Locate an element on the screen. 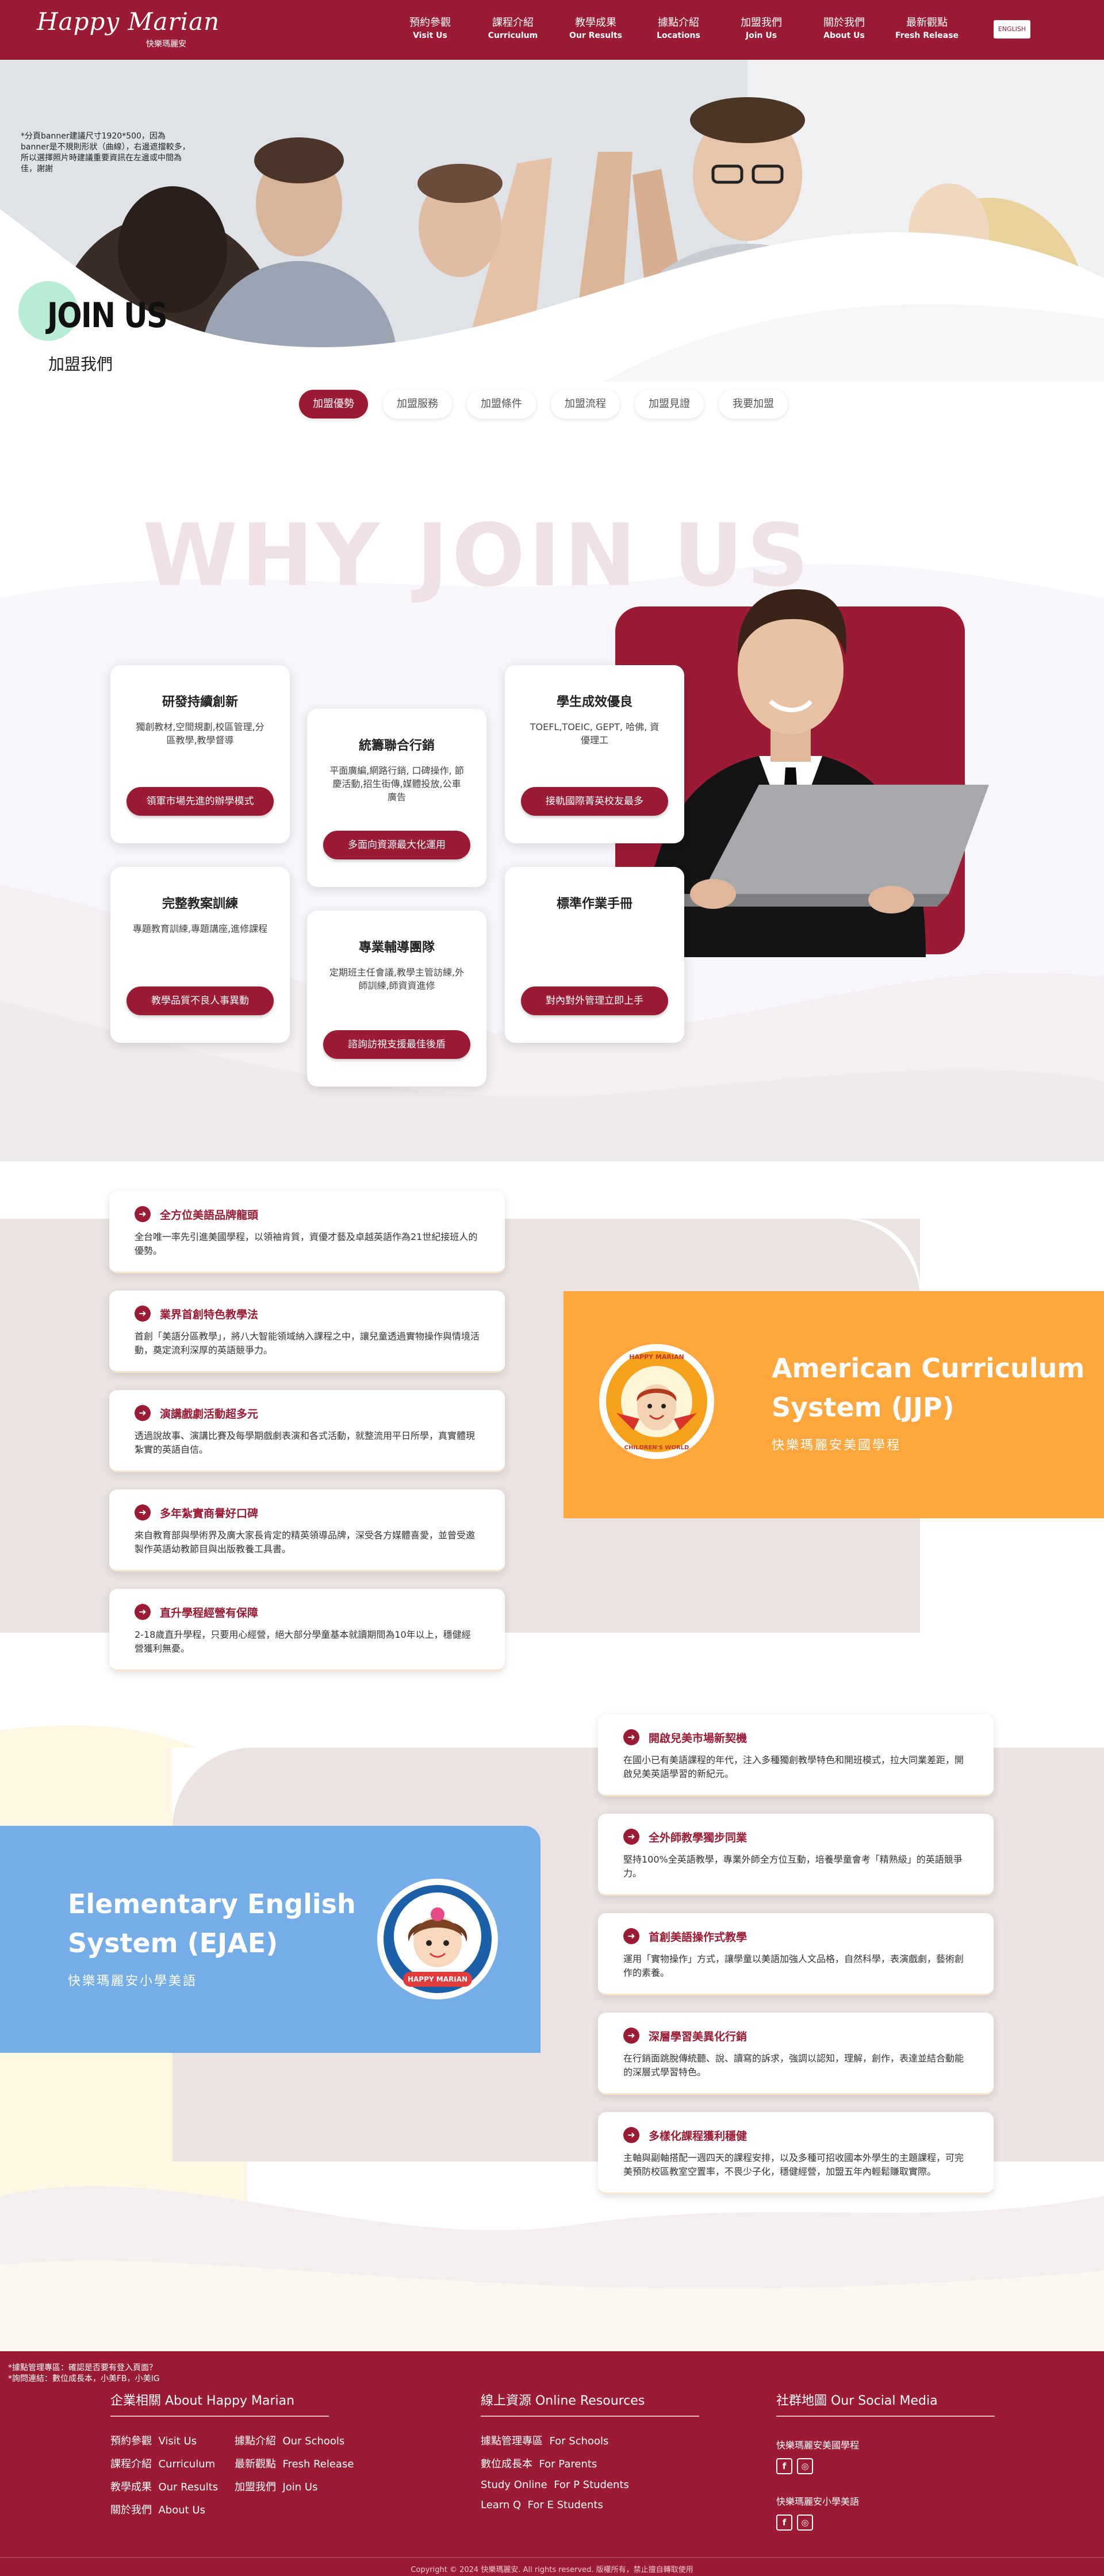  card-button: 領軍市場先進的辦學模式 is located at coordinates (200, 801).